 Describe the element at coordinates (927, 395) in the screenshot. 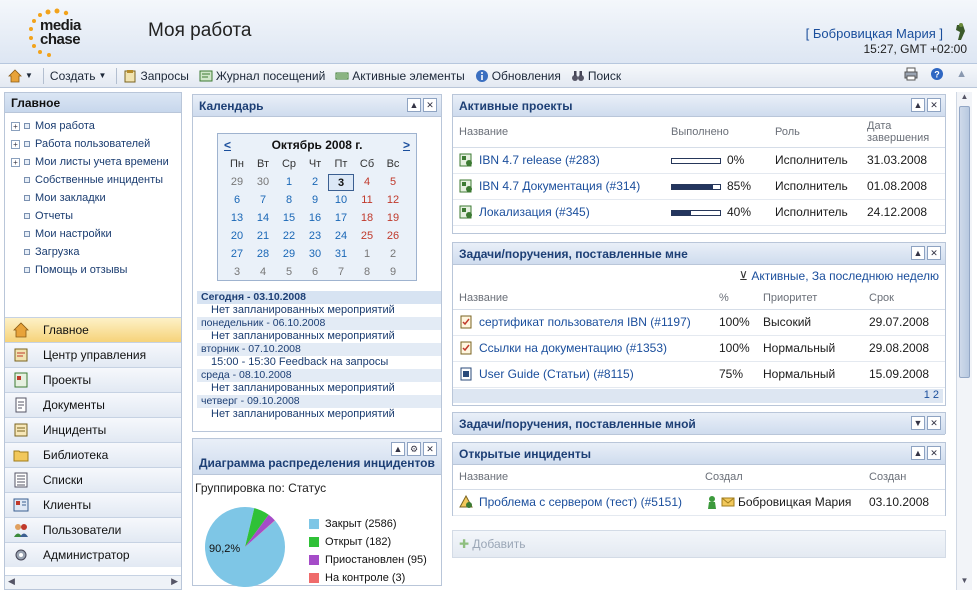

I see `page-1-link: 1` at that location.